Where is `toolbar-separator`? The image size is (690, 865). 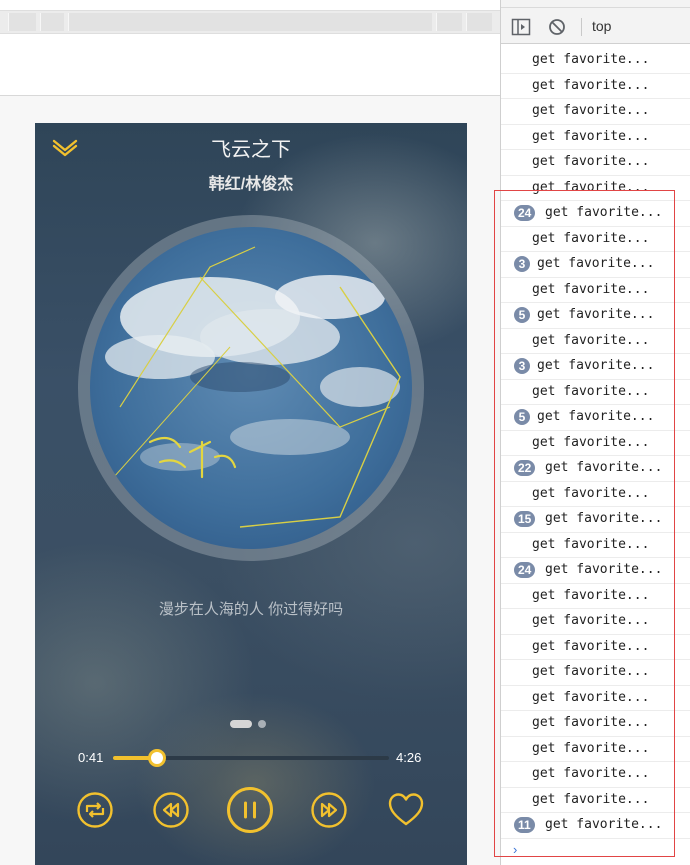
toolbar-separator is located at coordinates (581, 27).